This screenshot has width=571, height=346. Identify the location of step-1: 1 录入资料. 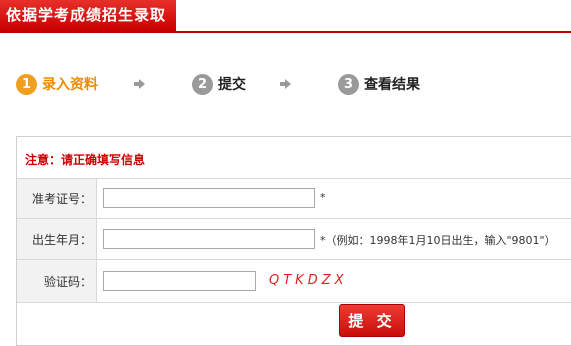
(57, 84).